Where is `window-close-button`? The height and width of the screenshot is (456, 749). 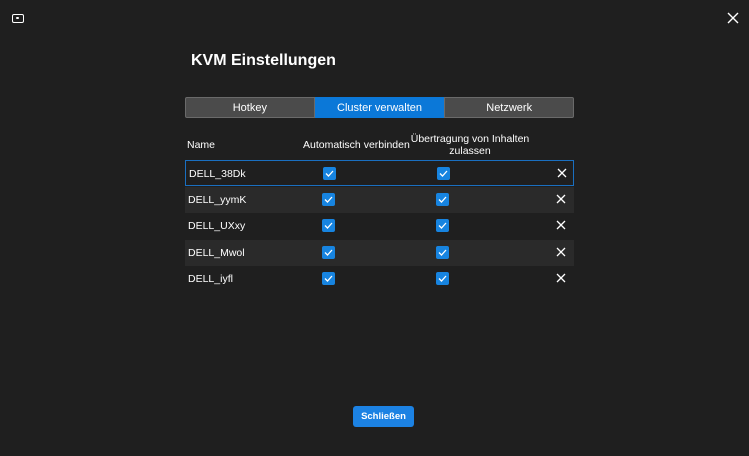 window-close-button is located at coordinates (733, 18).